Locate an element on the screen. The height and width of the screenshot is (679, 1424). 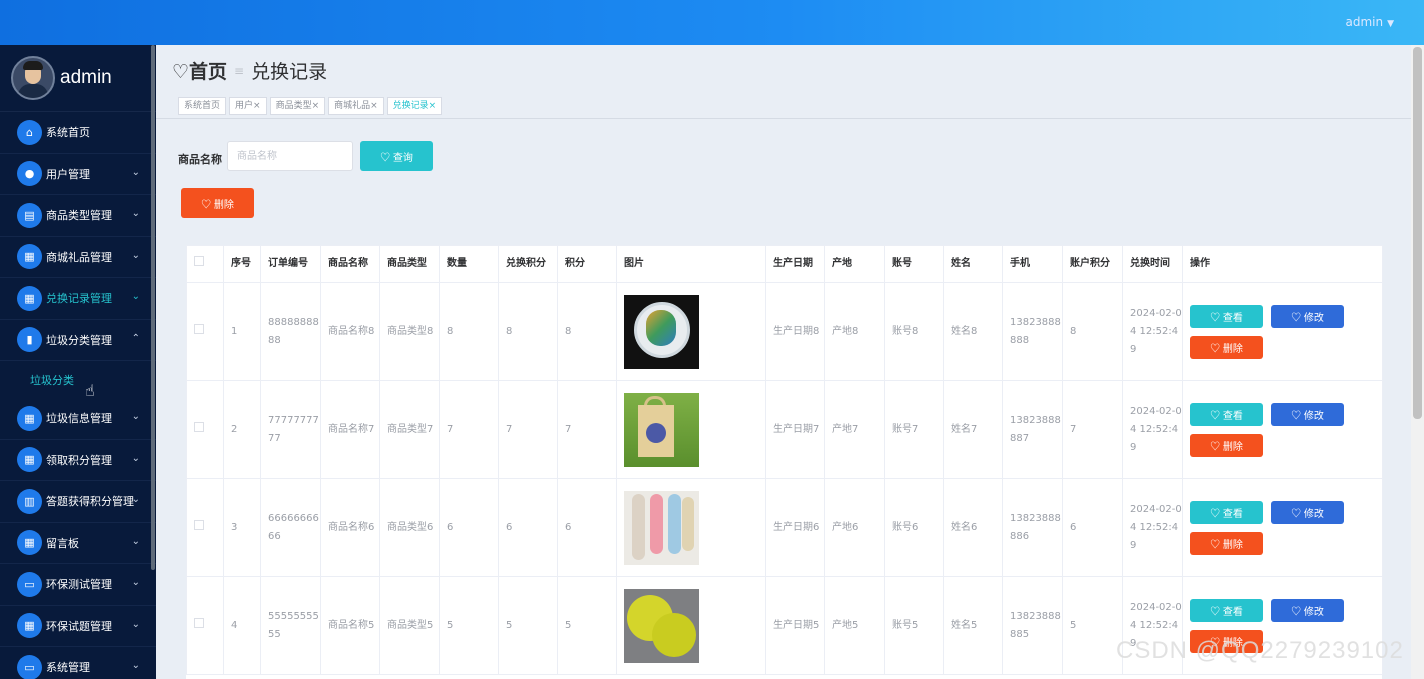
cell-qty: 6 is located at coordinates (469, 527).